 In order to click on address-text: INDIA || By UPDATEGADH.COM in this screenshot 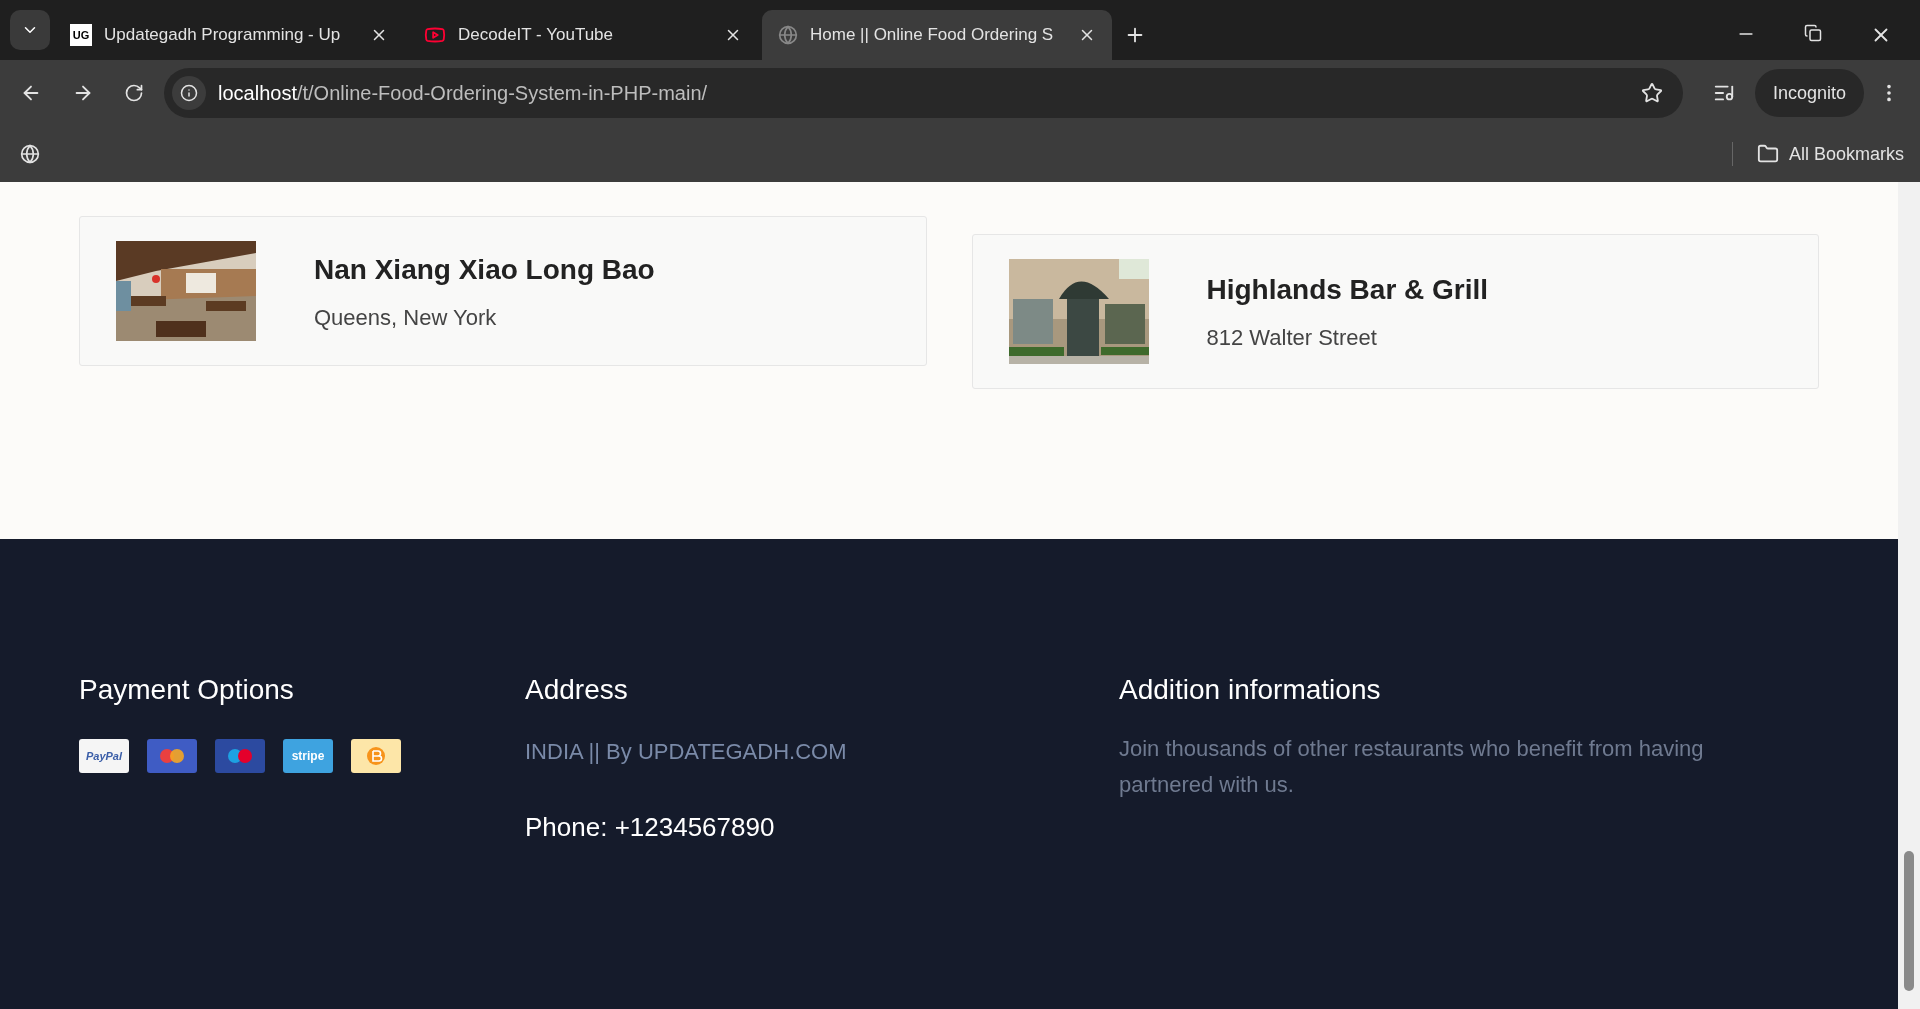, I will do `click(686, 752)`.